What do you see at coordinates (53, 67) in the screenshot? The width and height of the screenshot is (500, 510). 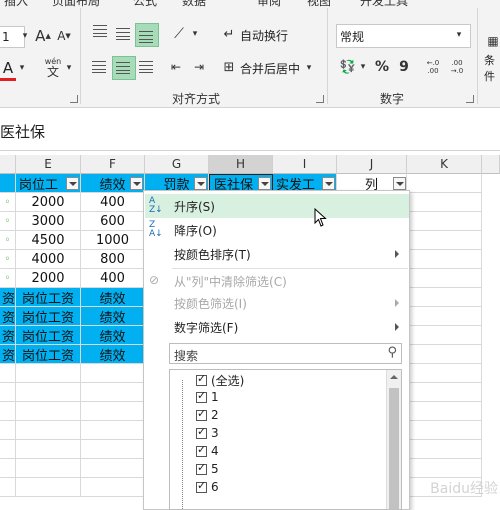 I see `phonetic-guide-button: wén 文` at bounding box center [53, 67].